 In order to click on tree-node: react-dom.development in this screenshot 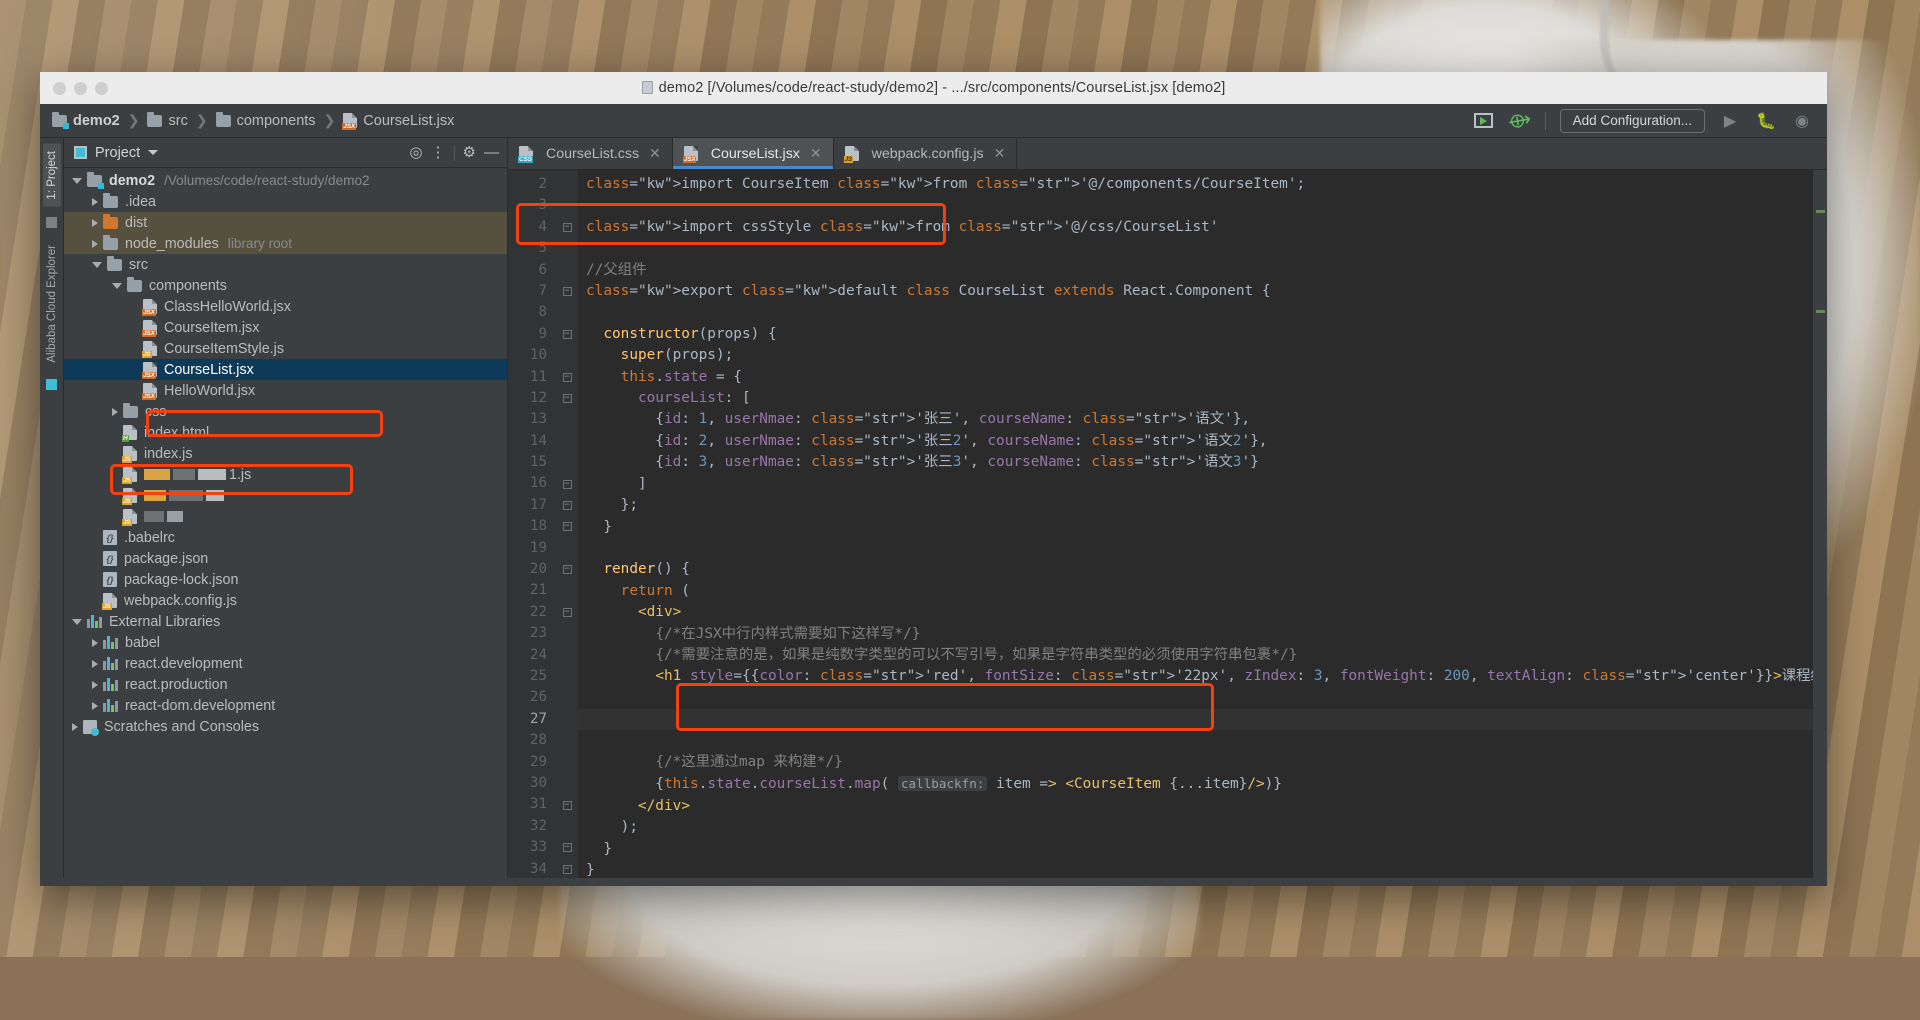, I will do `click(285, 705)`.